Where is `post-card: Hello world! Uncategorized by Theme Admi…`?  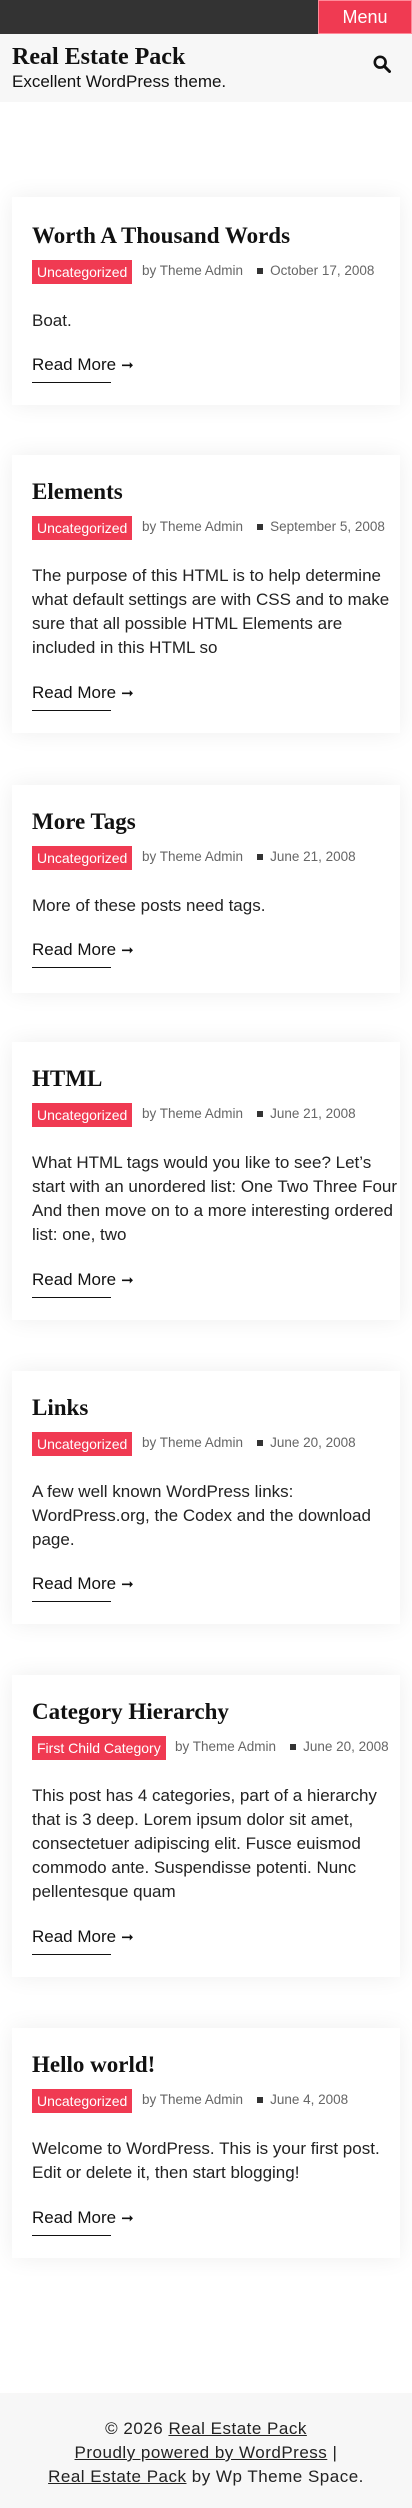
post-card: Hello world! Uncategorized by Theme Admi… is located at coordinates (206, 2143).